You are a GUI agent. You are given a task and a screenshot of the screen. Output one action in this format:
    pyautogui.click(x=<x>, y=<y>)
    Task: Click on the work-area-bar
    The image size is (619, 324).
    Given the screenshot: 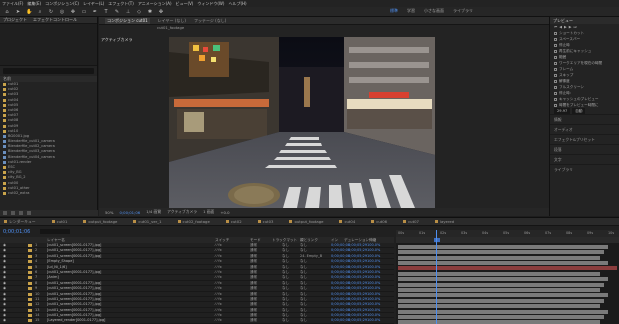 What is the action you would take?
    pyautogui.click(x=507, y=240)
    